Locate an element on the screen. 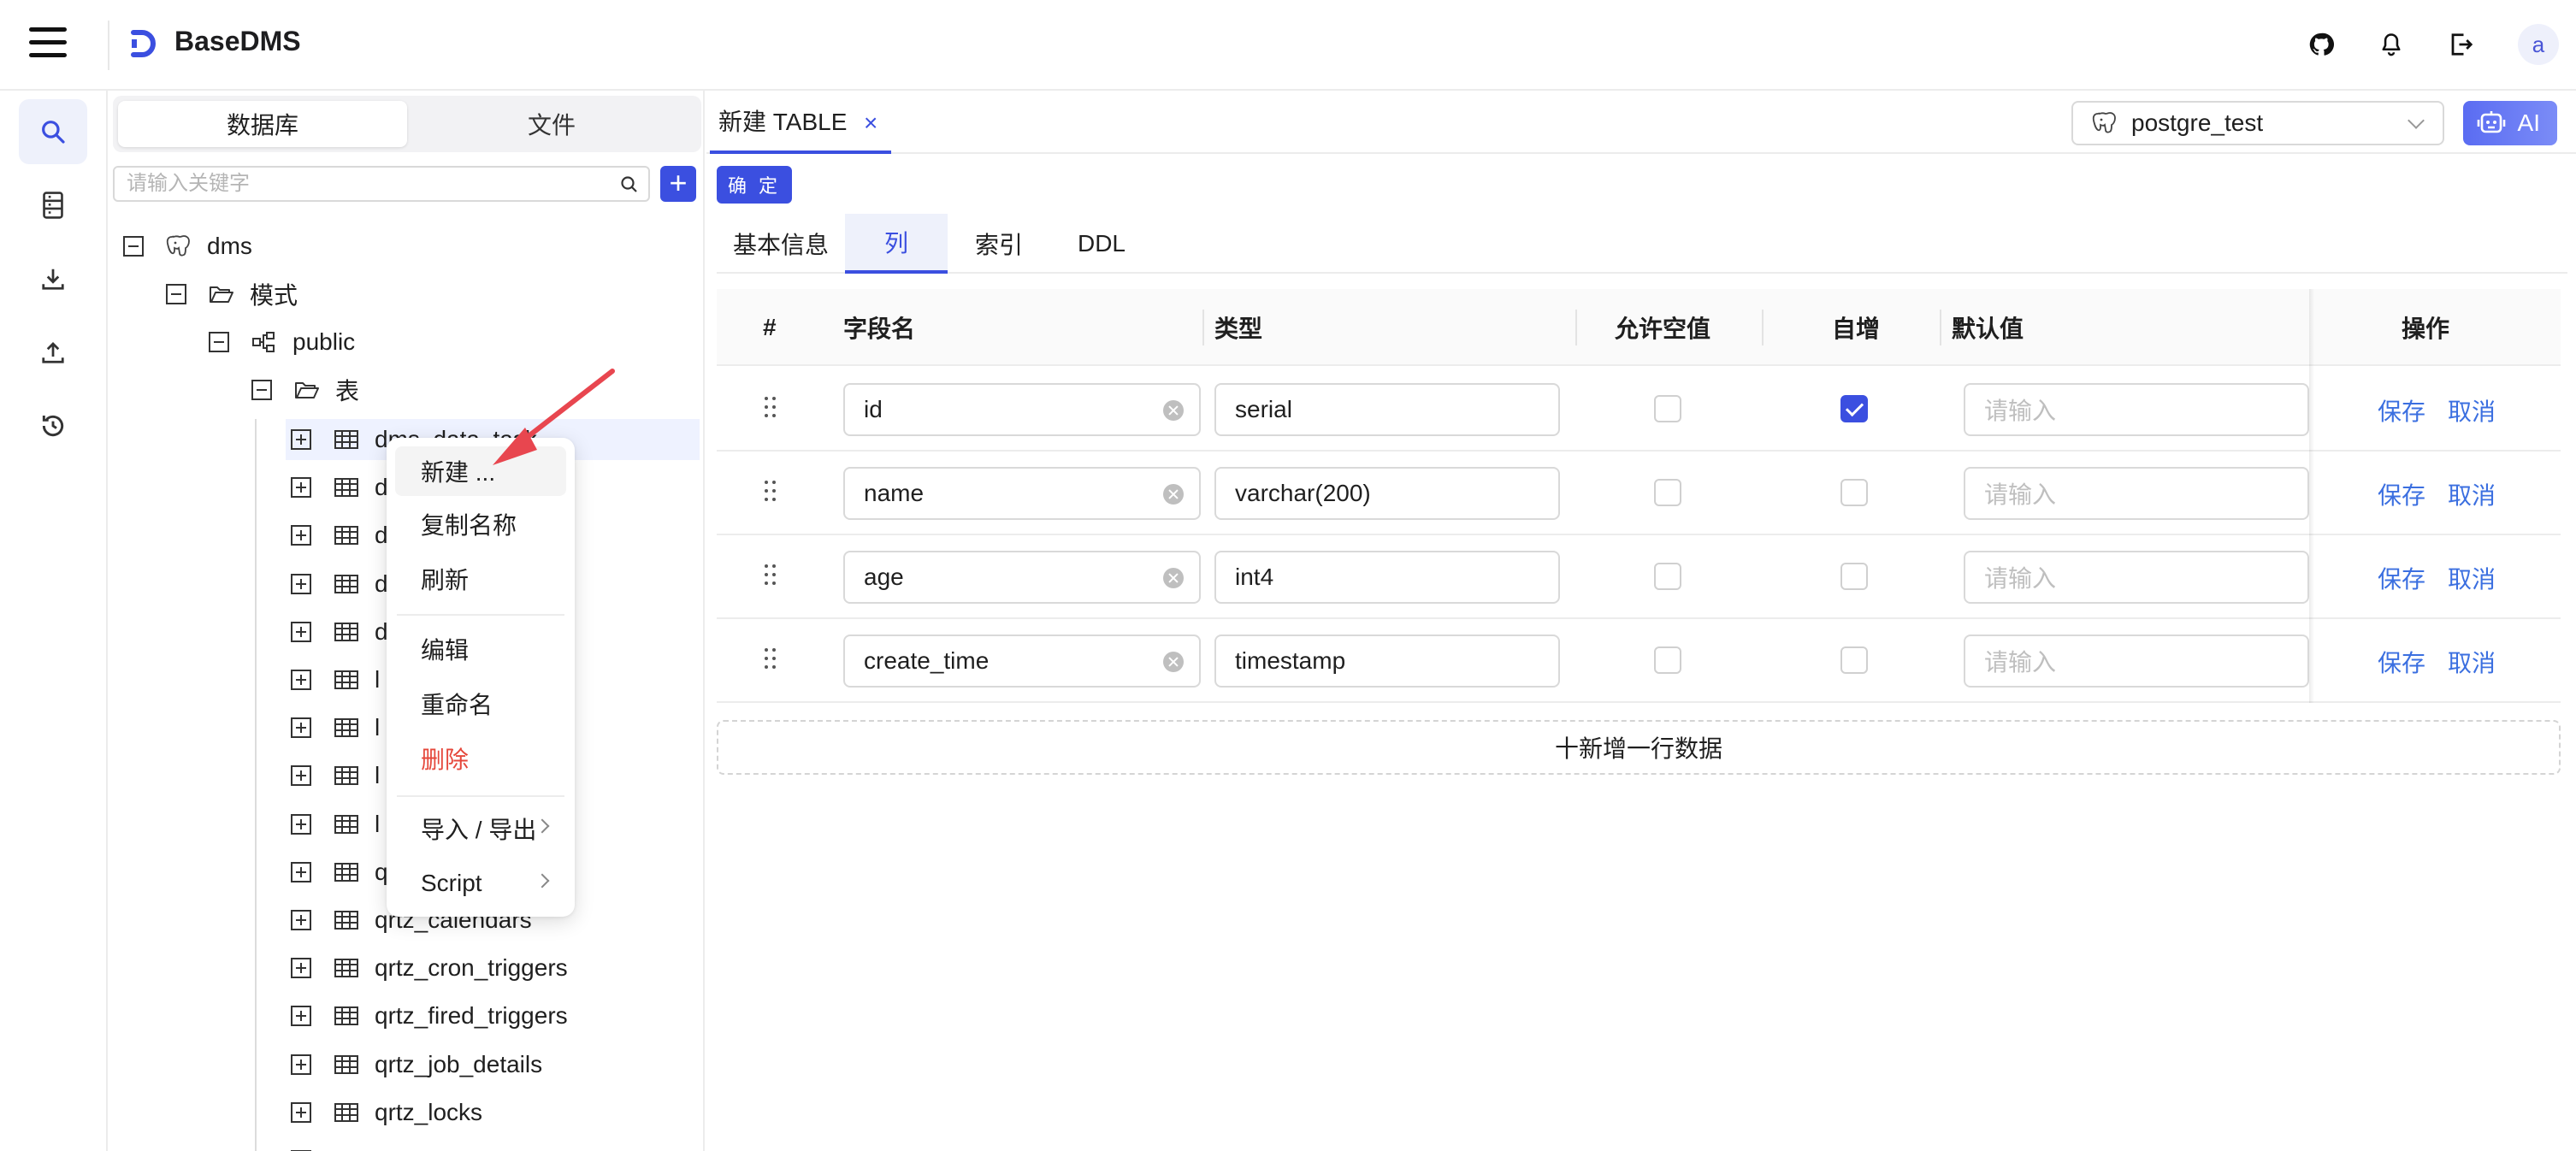 Image resolution: width=2576 pixels, height=1151 pixels. tab-indexes: 索引 is located at coordinates (999, 244).